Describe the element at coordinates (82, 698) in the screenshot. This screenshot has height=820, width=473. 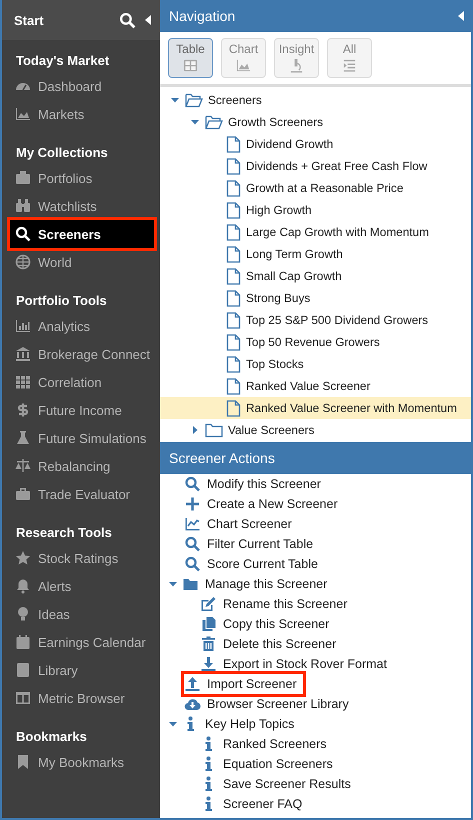
I see `sidebar-item: Metric Browser` at that location.